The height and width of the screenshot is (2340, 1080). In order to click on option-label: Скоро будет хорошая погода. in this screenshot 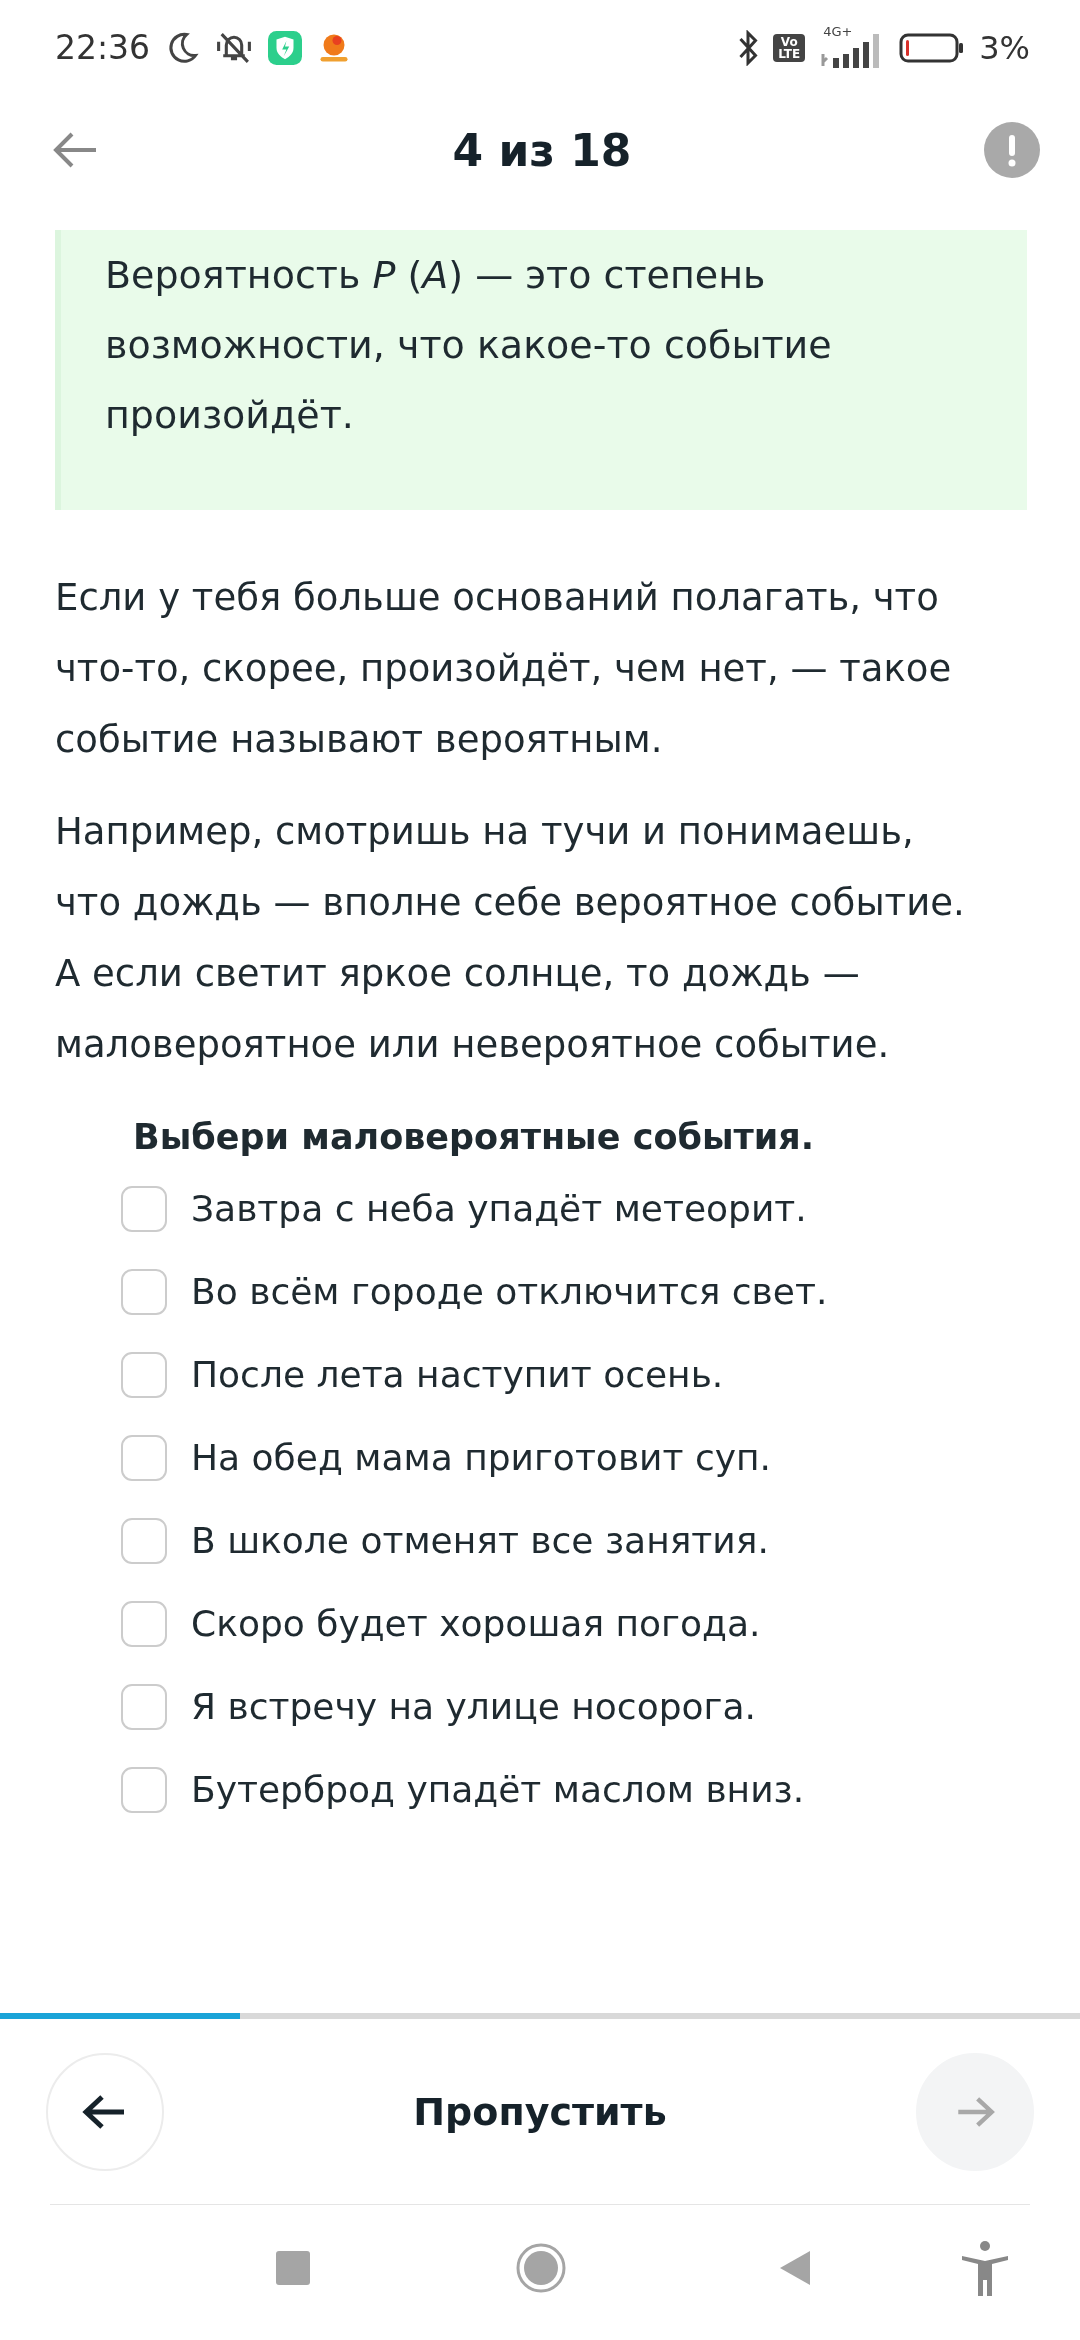, I will do `click(476, 1623)`.